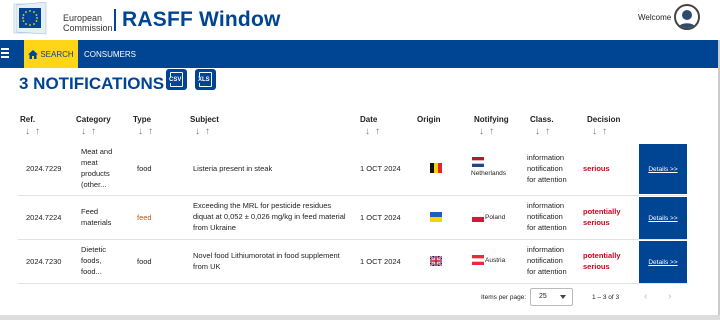  I want to click on category-line: meat, so click(89, 162).